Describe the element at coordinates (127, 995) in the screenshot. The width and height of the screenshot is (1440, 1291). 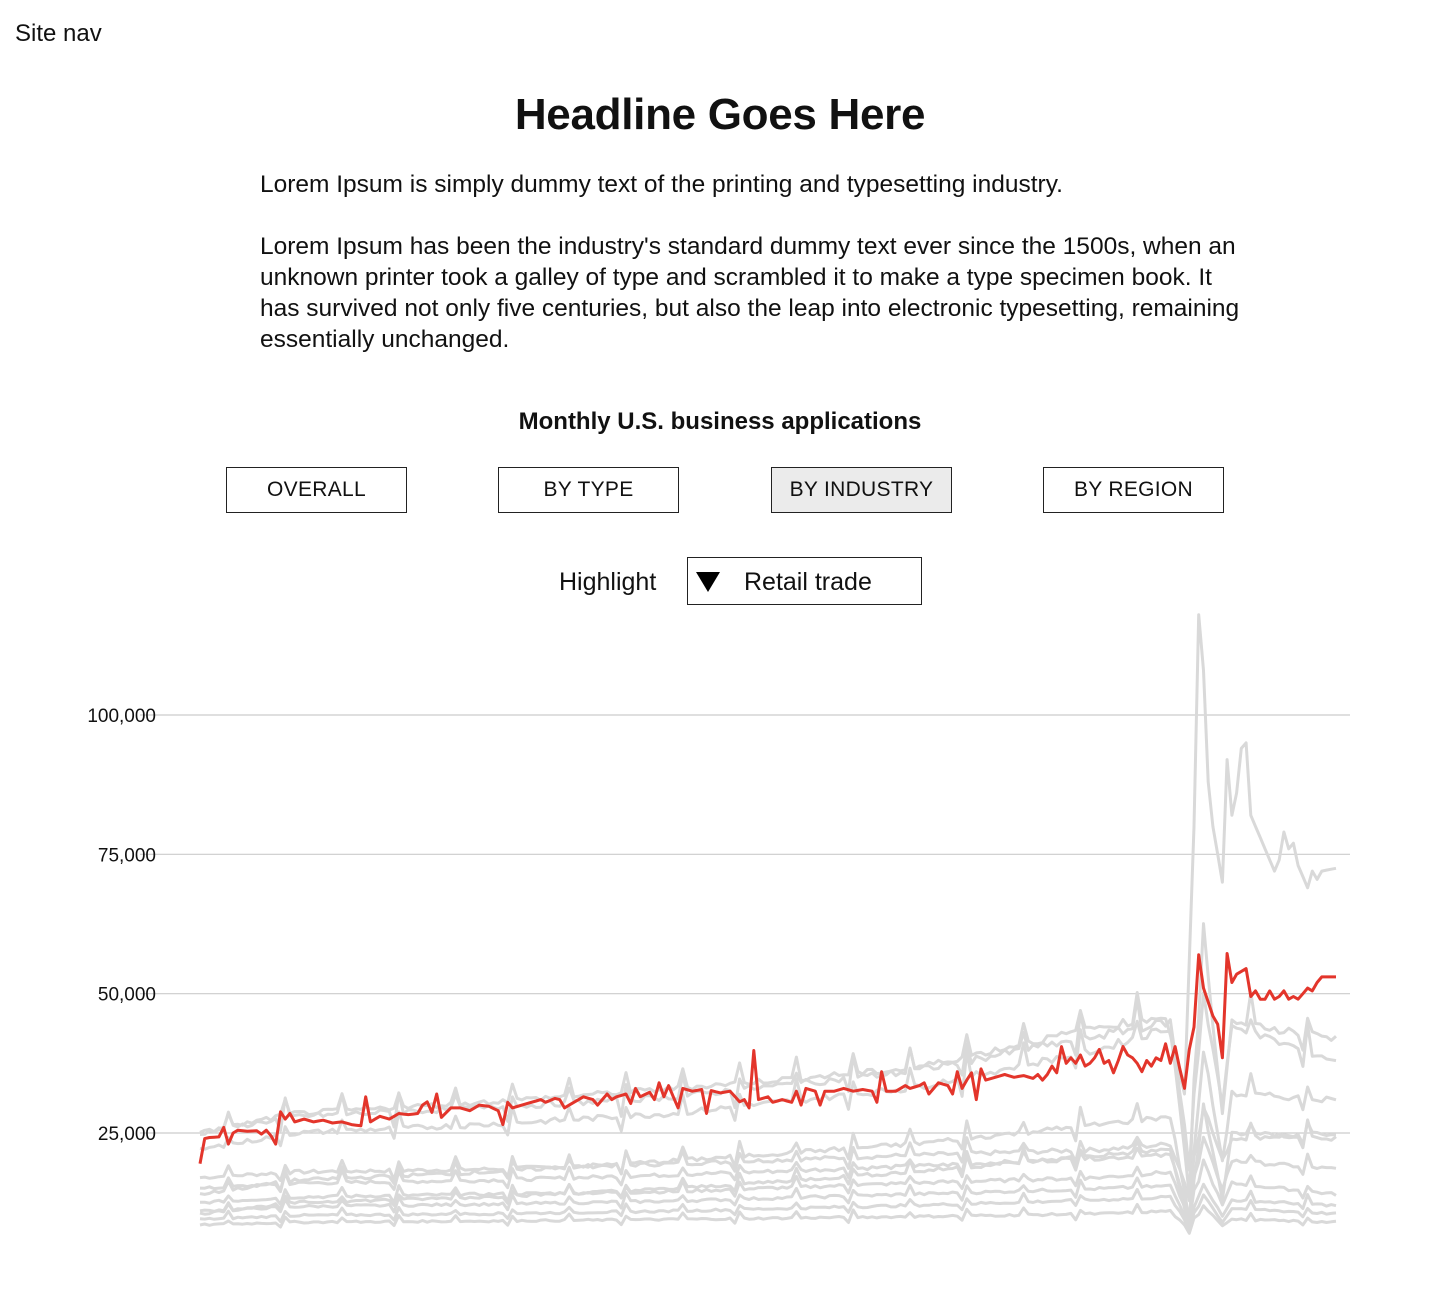
I see `y-tick-label: 50,000` at that location.